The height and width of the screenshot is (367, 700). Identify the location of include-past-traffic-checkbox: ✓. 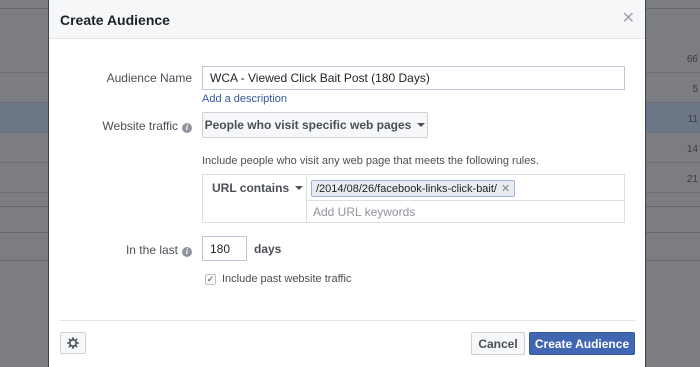
(210, 279).